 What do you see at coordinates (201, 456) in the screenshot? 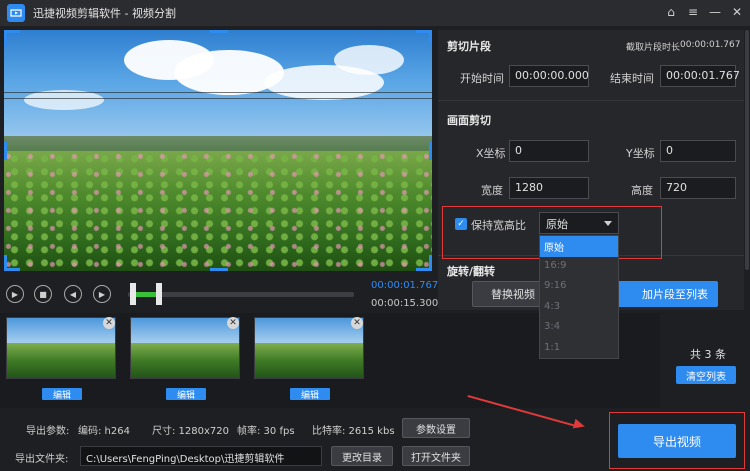
I see `export-folder-input: C:\Users\FengPing\Desktop\迅捷剪辑软件` at bounding box center [201, 456].